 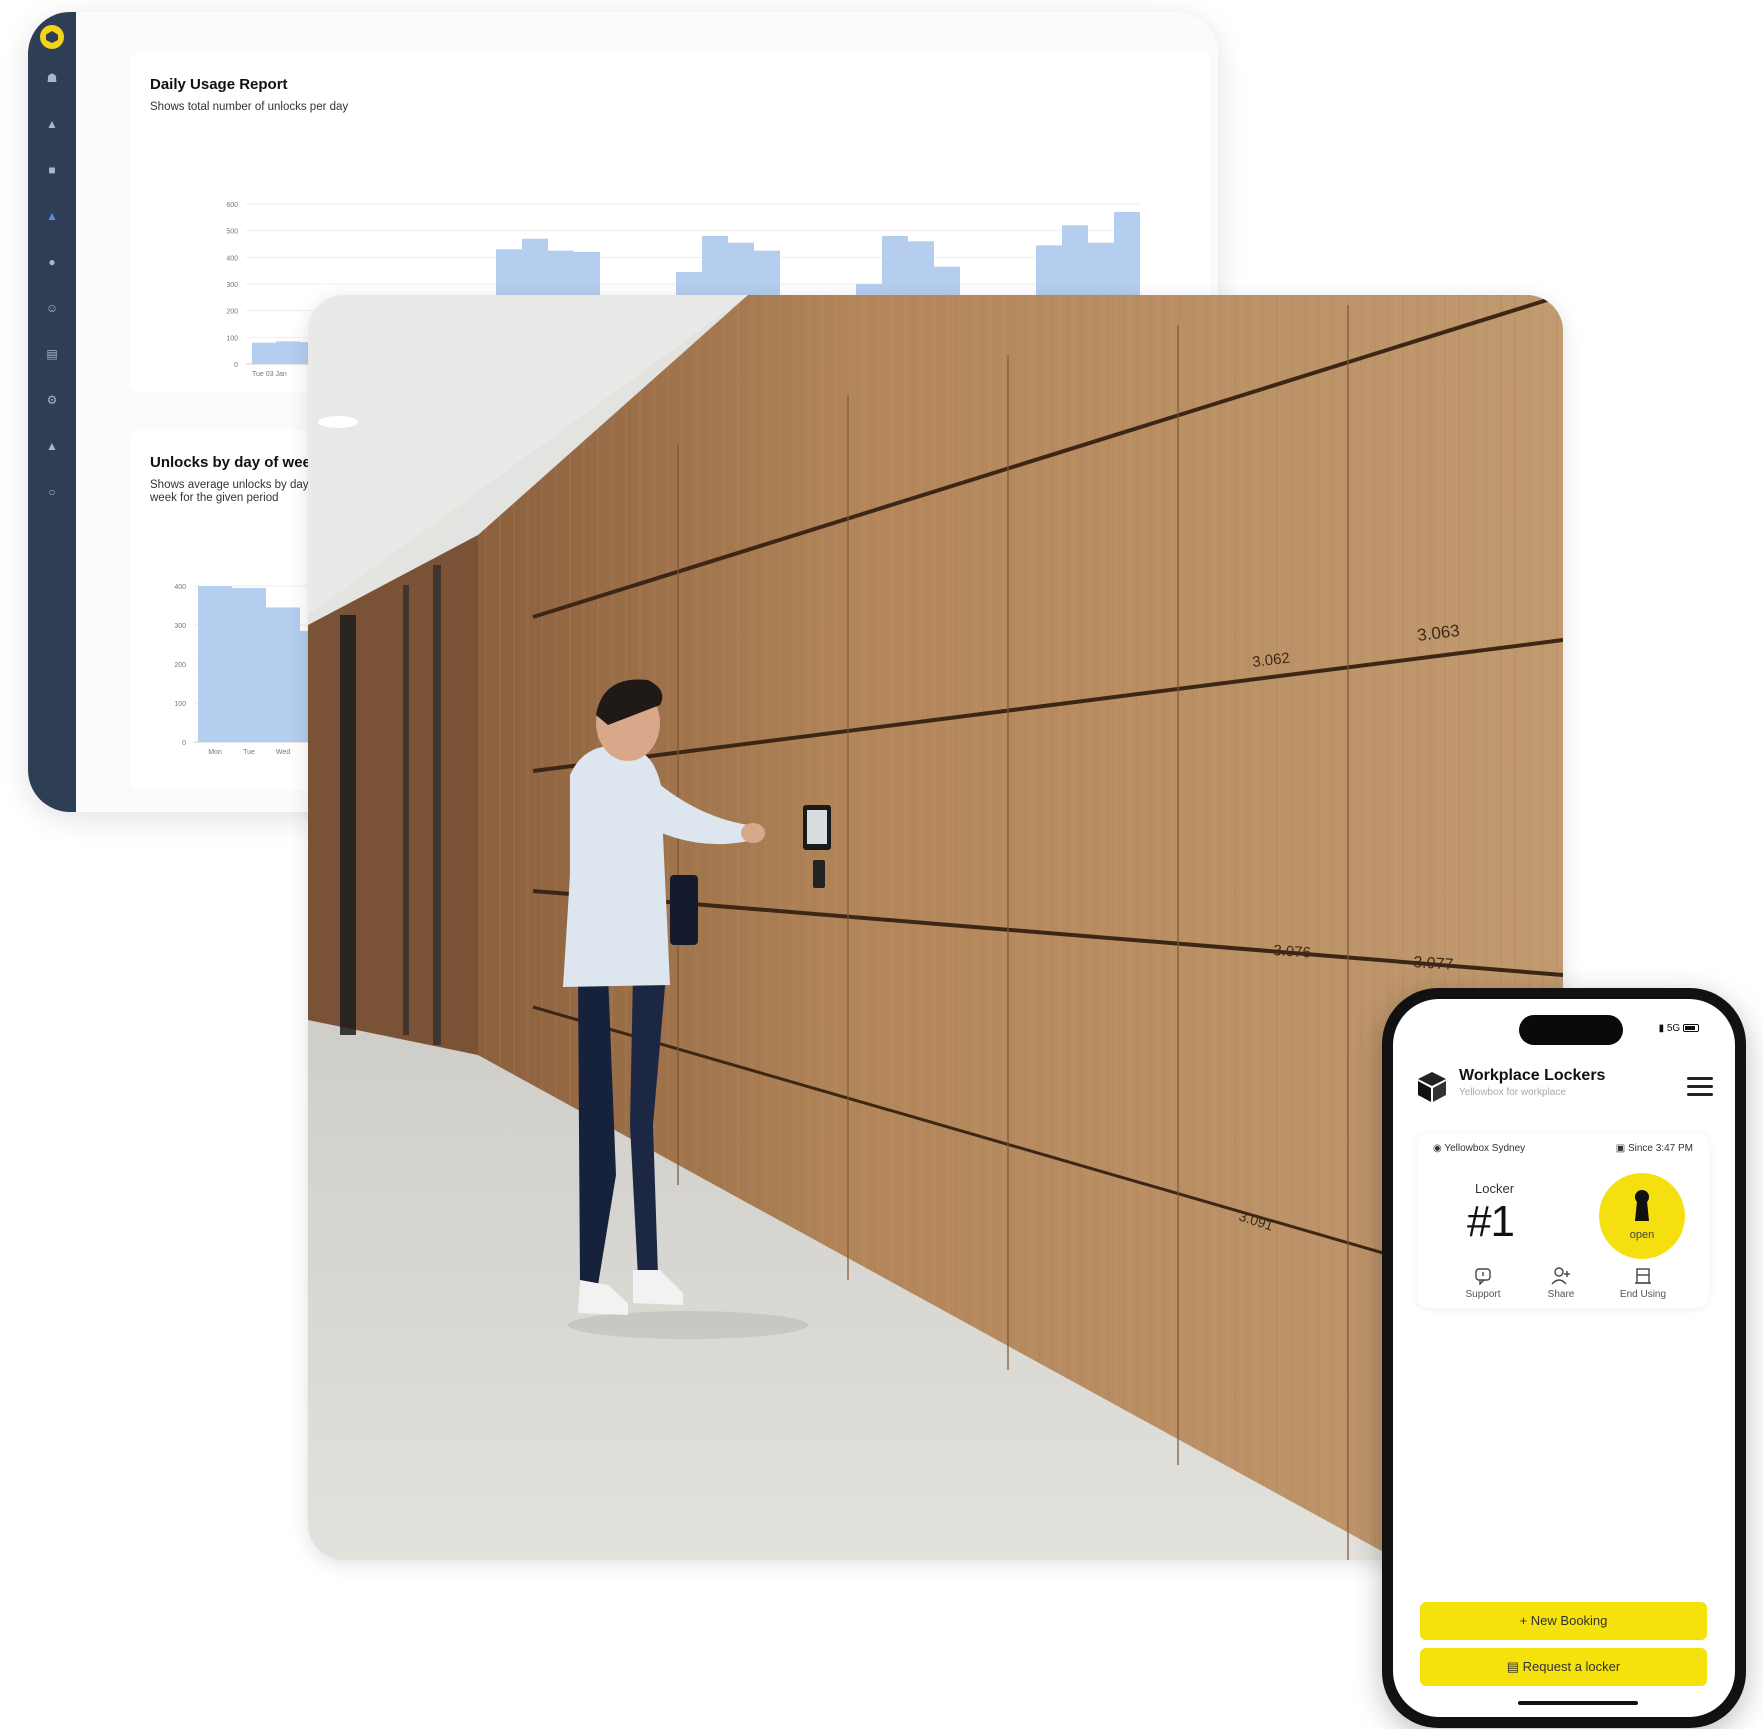 What do you see at coordinates (52, 400) in the screenshot?
I see `settings-icon: ⚙` at bounding box center [52, 400].